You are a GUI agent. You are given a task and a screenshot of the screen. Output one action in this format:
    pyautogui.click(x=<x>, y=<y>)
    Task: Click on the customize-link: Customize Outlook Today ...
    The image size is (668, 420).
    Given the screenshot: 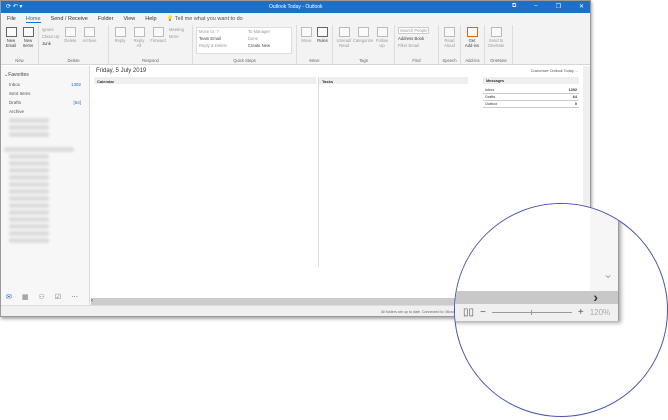 What is the action you would take?
    pyautogui.click(x=554, y=71)
    